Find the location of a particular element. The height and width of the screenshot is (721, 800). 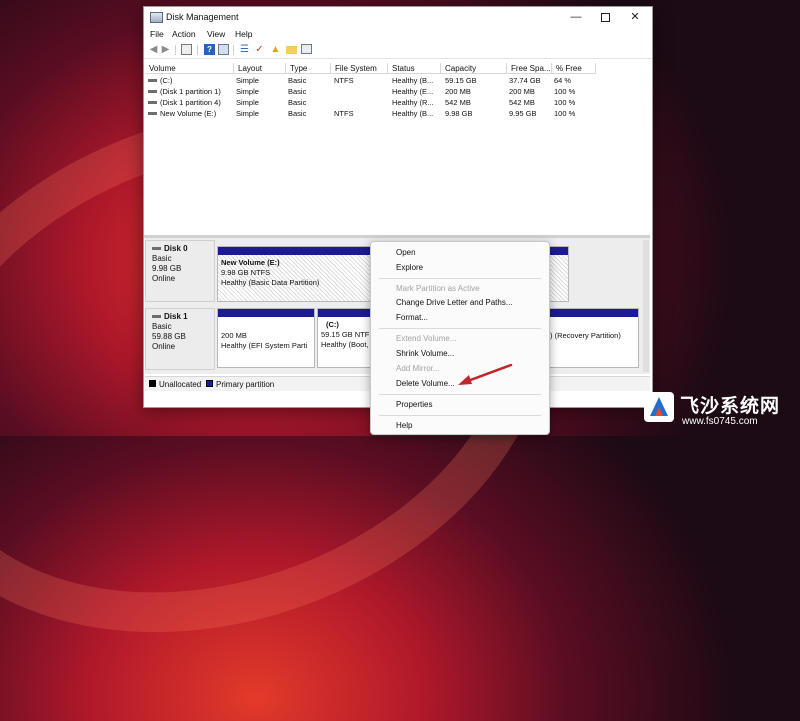

menu-item-mark-active: Mark Partition as Active is located at coordinates (438, 288).